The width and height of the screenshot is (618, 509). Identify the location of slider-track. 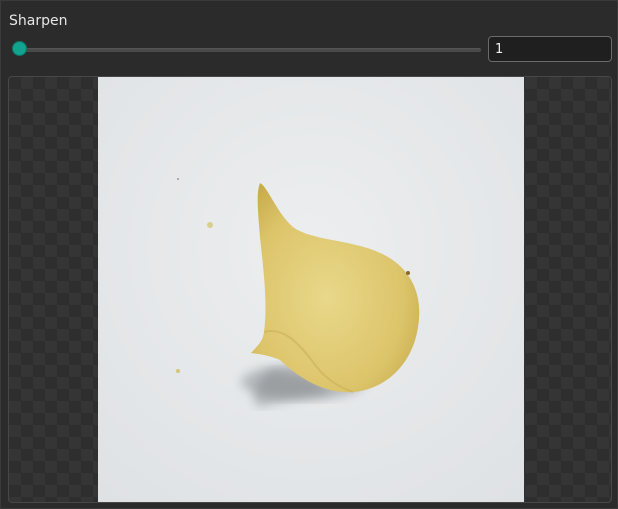
(250, 50).